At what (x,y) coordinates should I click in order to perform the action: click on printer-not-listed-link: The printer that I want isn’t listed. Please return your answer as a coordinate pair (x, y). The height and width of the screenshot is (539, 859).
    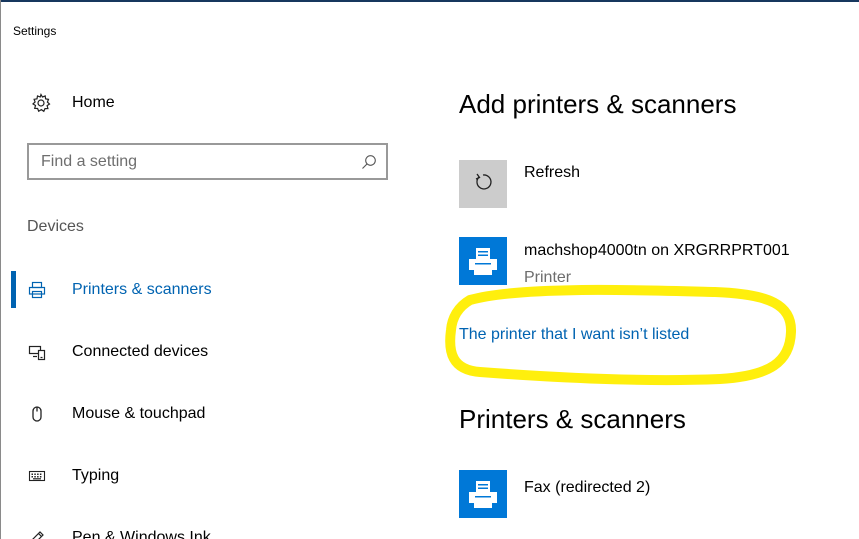
    Looking at the image, I should click on (574, 335).